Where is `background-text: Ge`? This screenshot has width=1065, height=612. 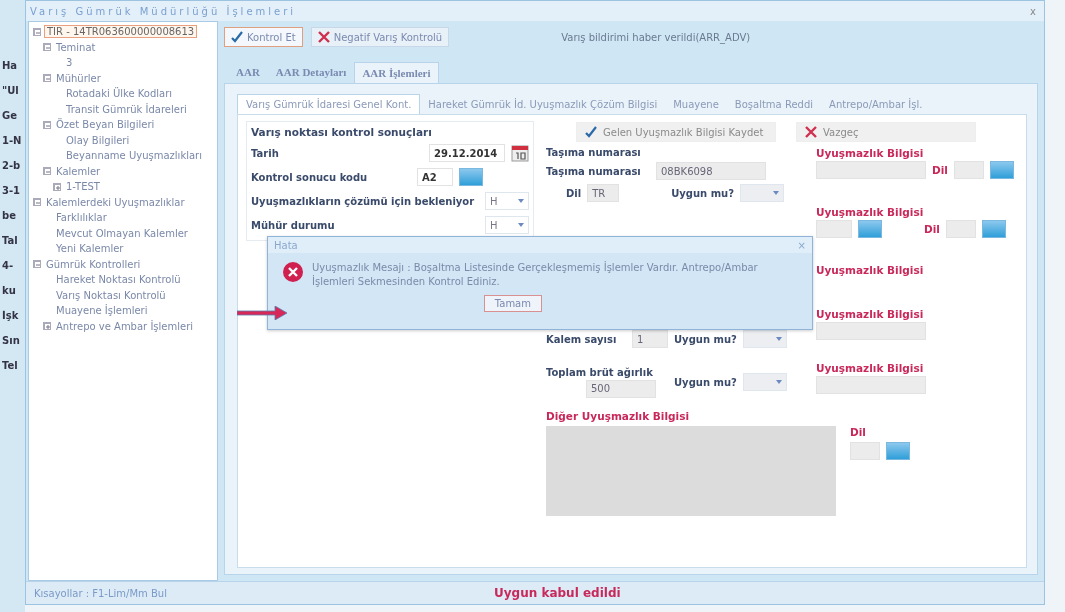 background-text: Ge is located at coordinates (10, 115).